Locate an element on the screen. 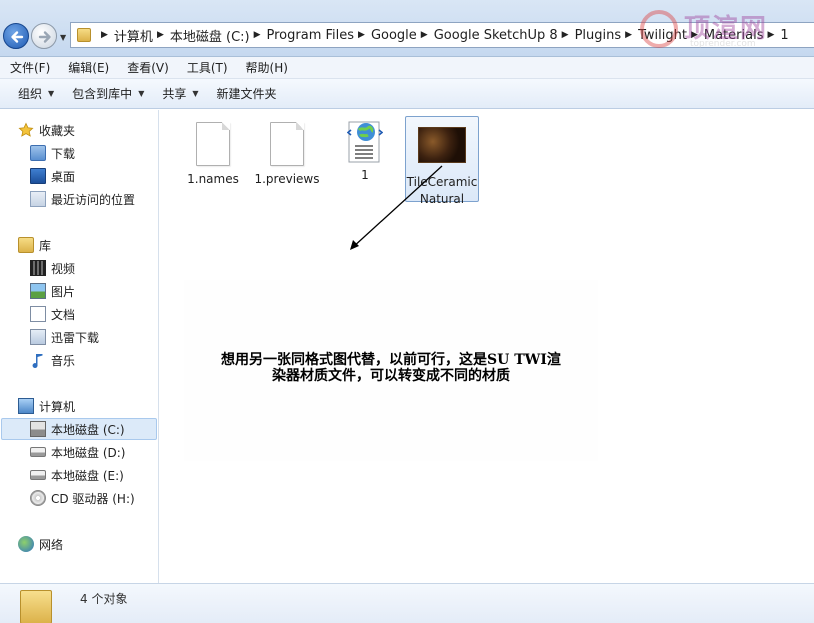  library-icon is located at coordinates (26, 245).